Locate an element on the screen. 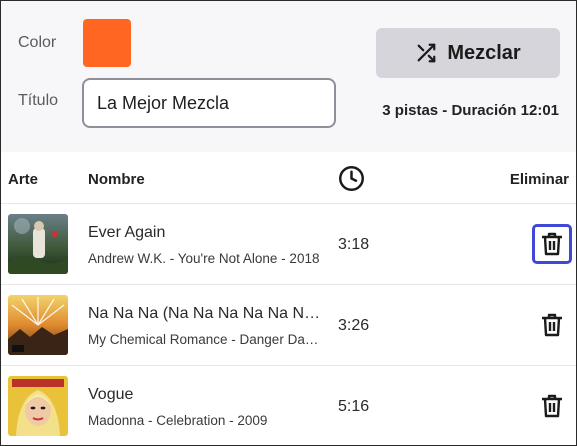 The width and height of the screenshot is (577, 446). track-duration: 3:18 is located at coordinates (354, 244).